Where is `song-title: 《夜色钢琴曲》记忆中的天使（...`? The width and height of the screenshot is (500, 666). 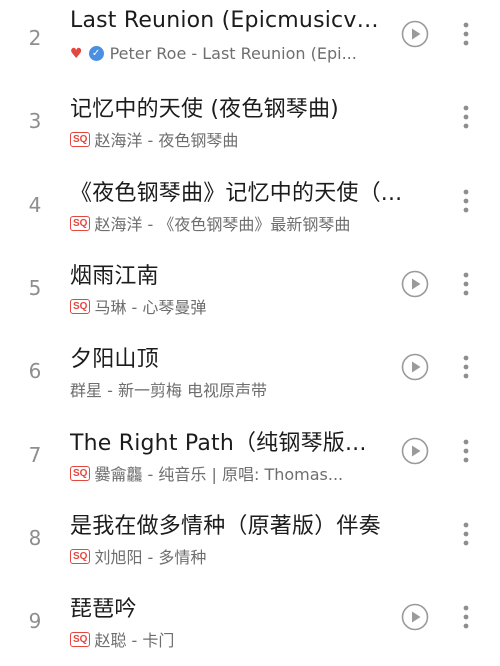
song-title: 《夜色钢琴曲》记忆中的天使（... is located at coordinates (236, 193).